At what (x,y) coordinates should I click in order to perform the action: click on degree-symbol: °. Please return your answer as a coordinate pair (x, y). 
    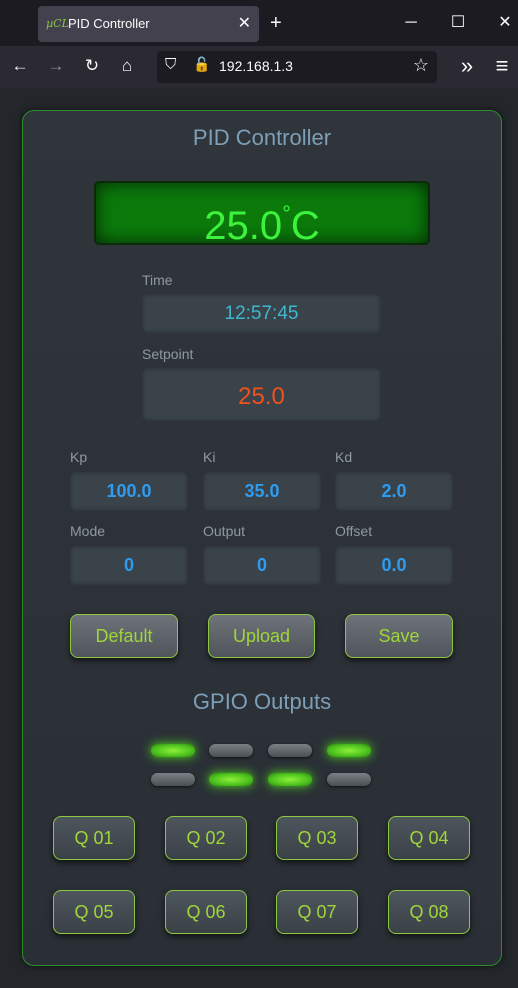
    Looking at the image, I should click on (286, 213).